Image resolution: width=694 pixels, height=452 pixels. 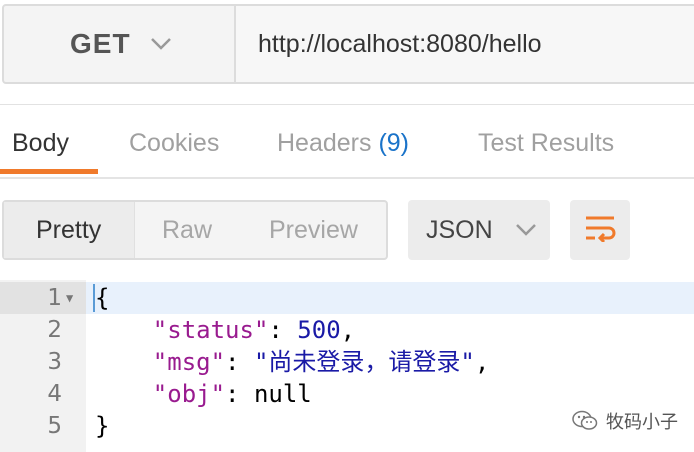 I want to click on code-text: "msg": "尚未登录，请登录",, so click(x=292, y=362).